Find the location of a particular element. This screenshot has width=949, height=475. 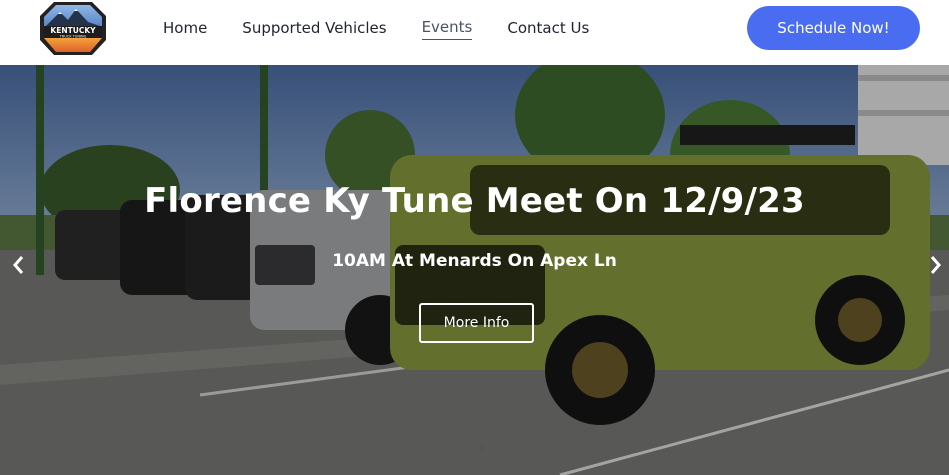

hero-title: Florence Ky Tune Meet On 12/9/23 is located at coordinates (474, 201).